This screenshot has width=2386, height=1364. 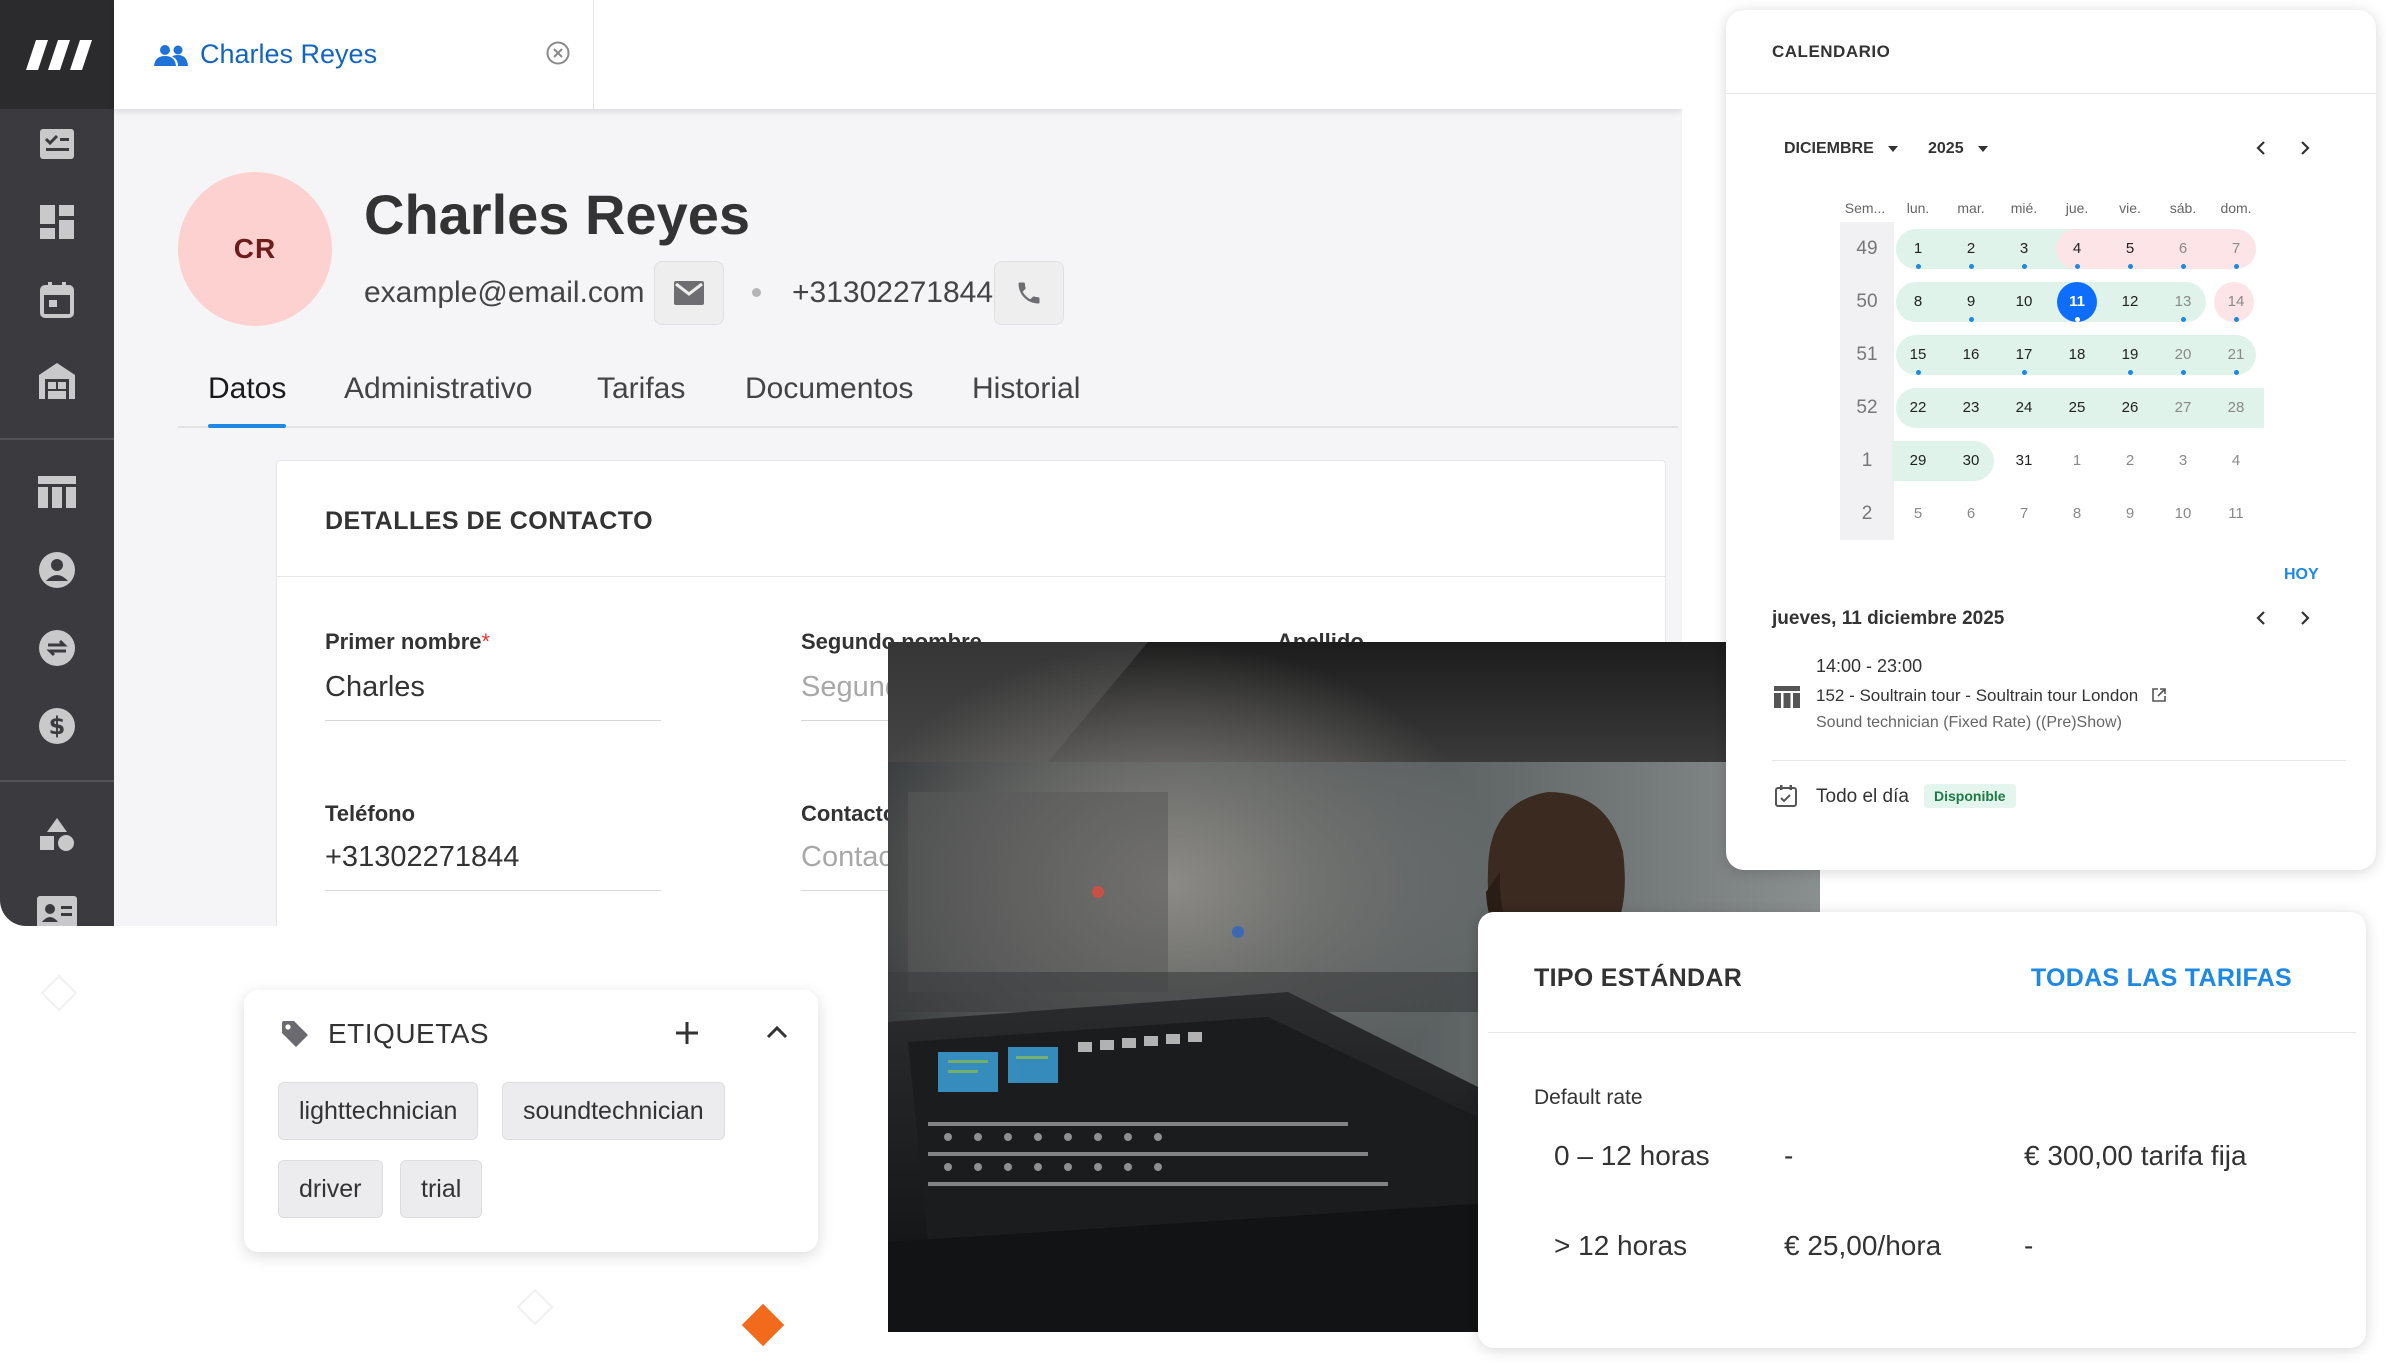 I want to click on calendar-day: 3, so click(x=2183, y=461).